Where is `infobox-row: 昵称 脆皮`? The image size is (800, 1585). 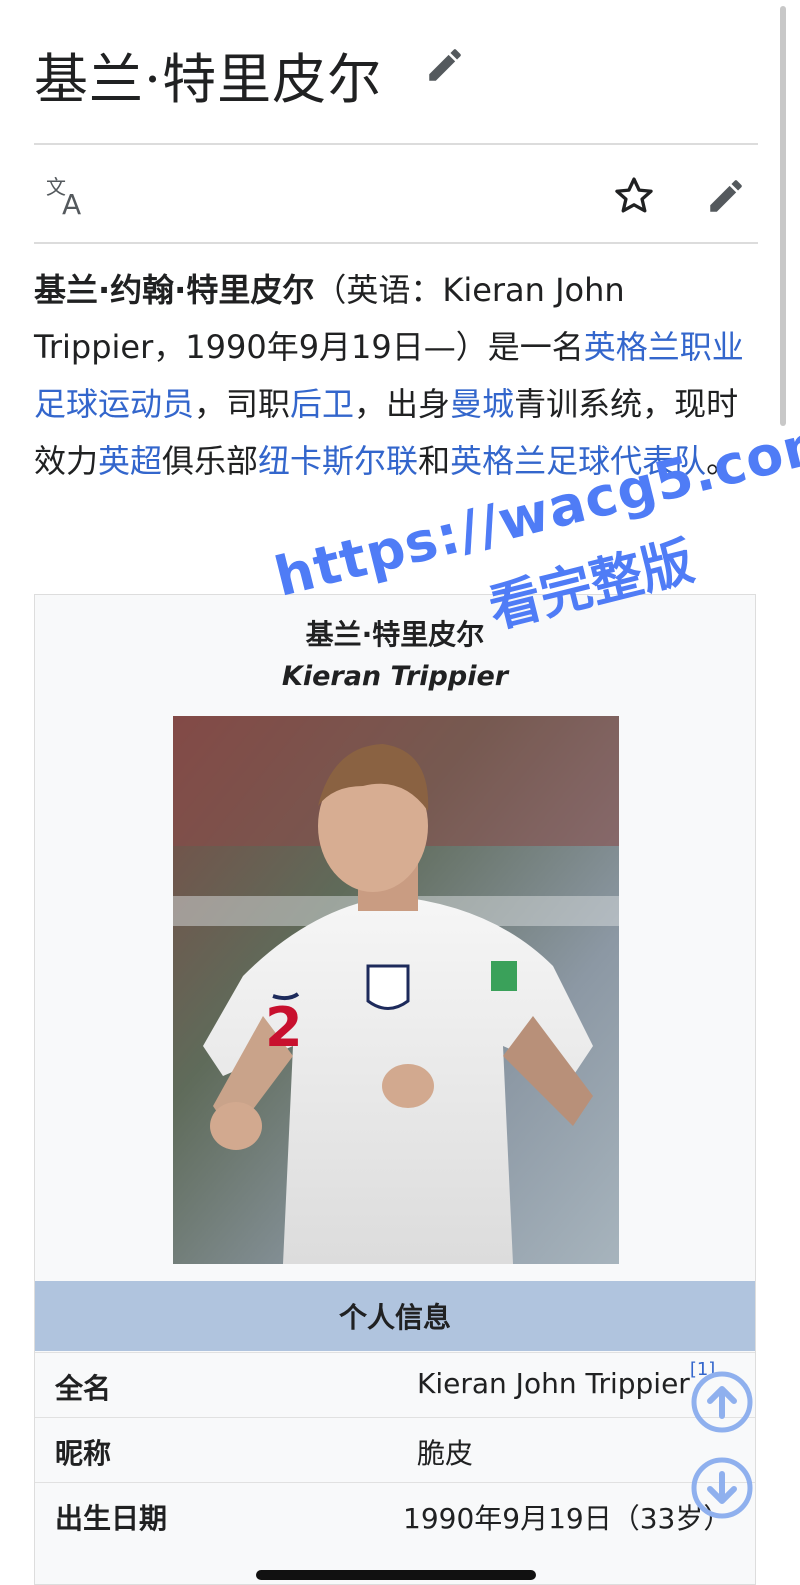 infobox-row: 昵称 脆皮 is located at coordinates (395, 1449).